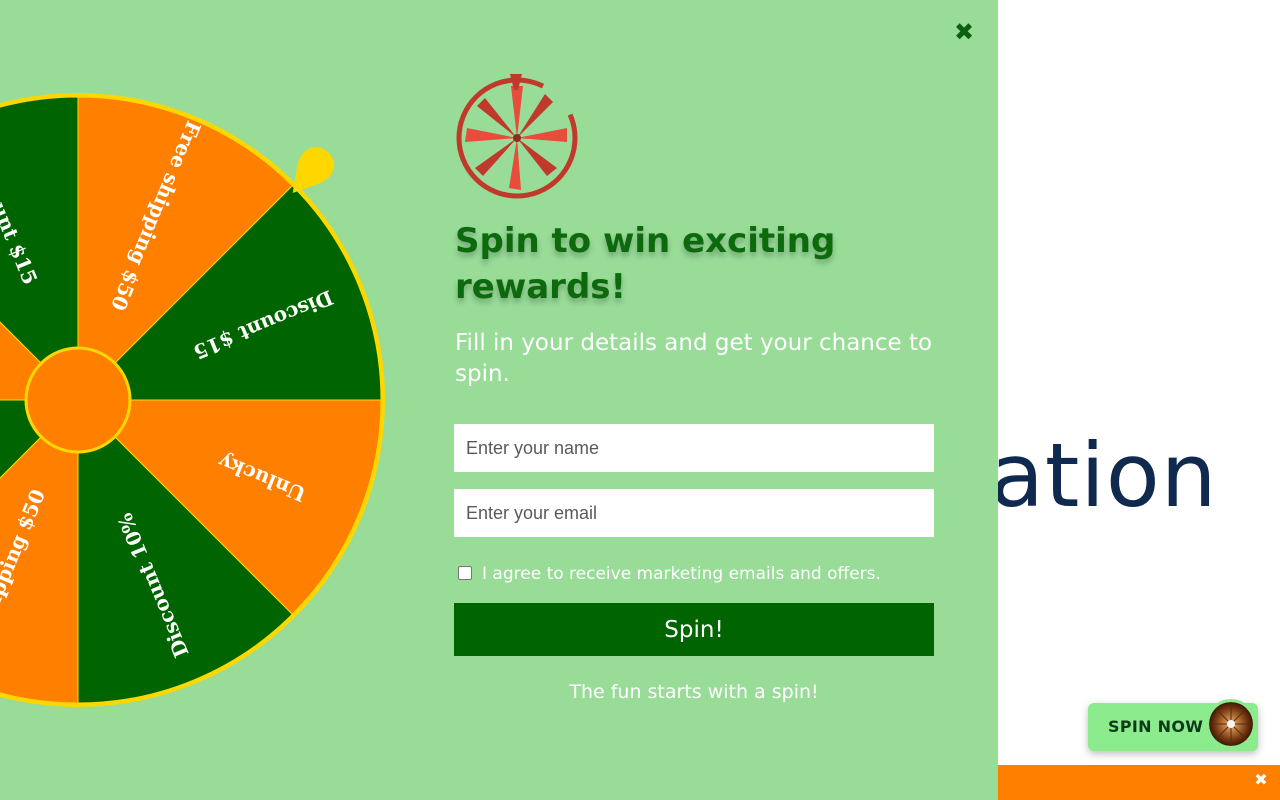  Describe the element at coordinates (694, 513) in the screenshot. I see `email-input` at that location.